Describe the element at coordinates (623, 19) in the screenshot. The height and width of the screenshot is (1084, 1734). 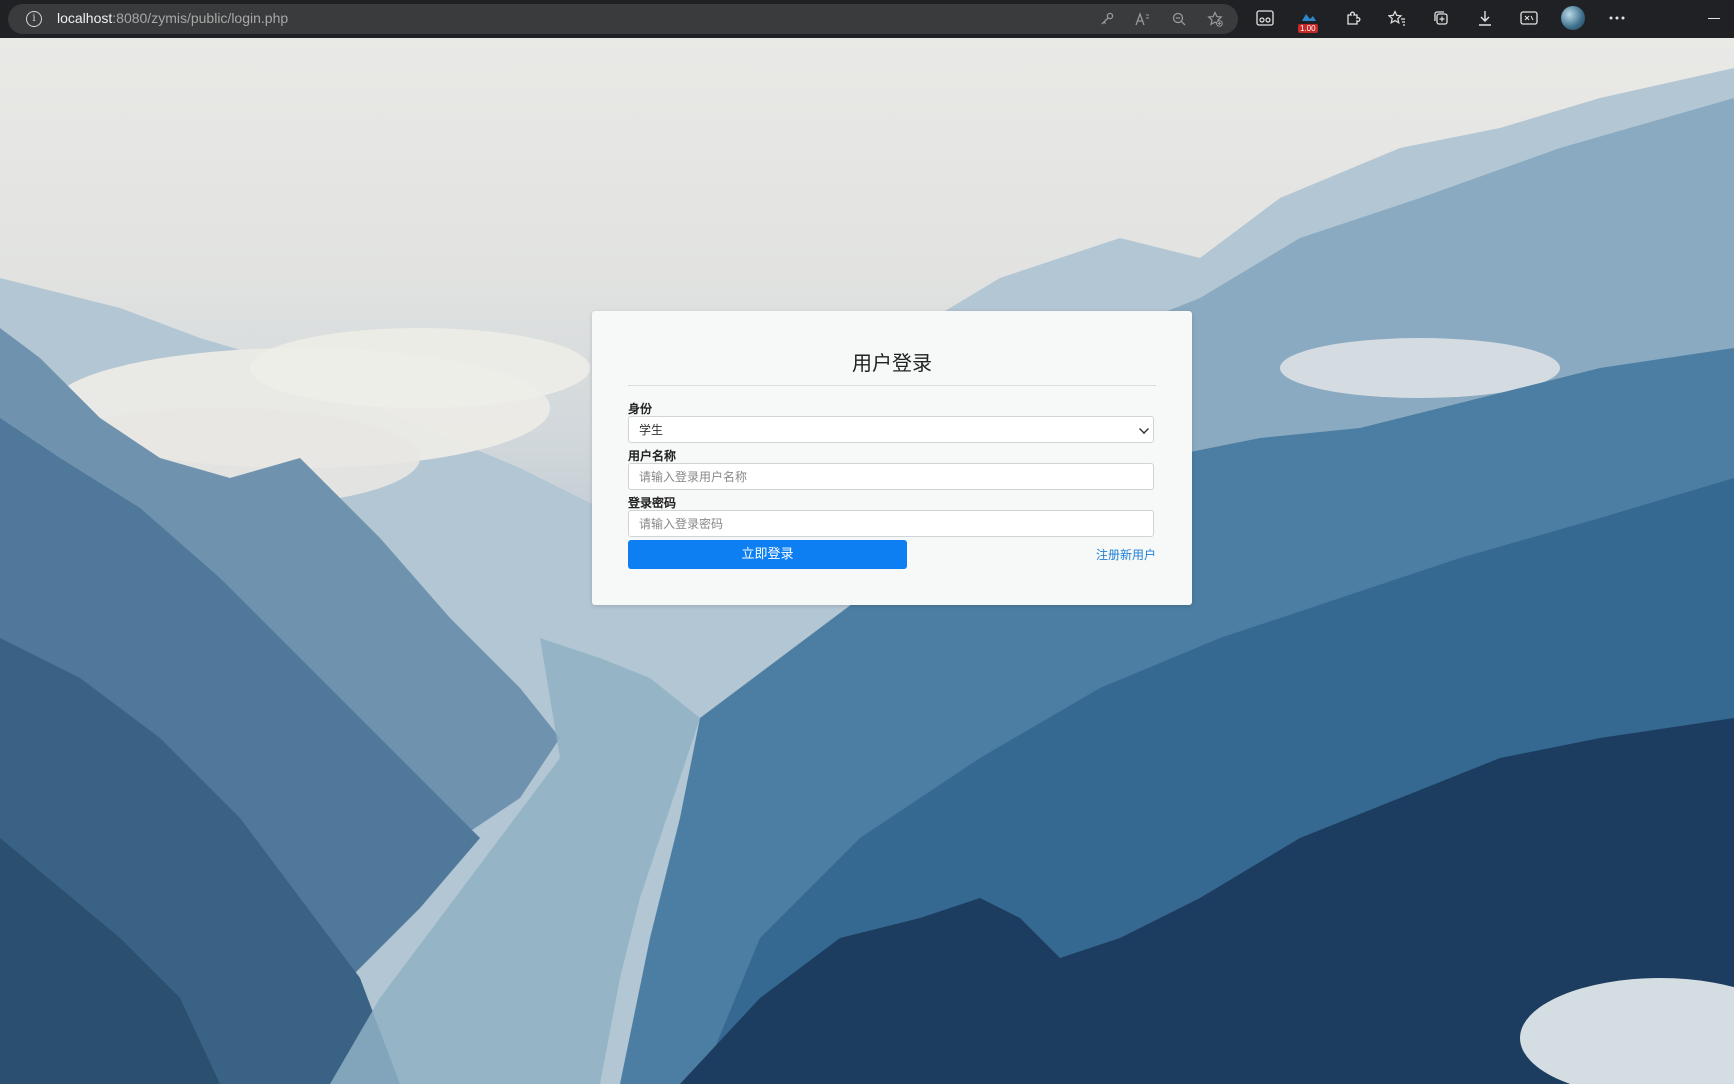
I see `address-bar: i localhost:8080/zymis/public/login.php` at that location.